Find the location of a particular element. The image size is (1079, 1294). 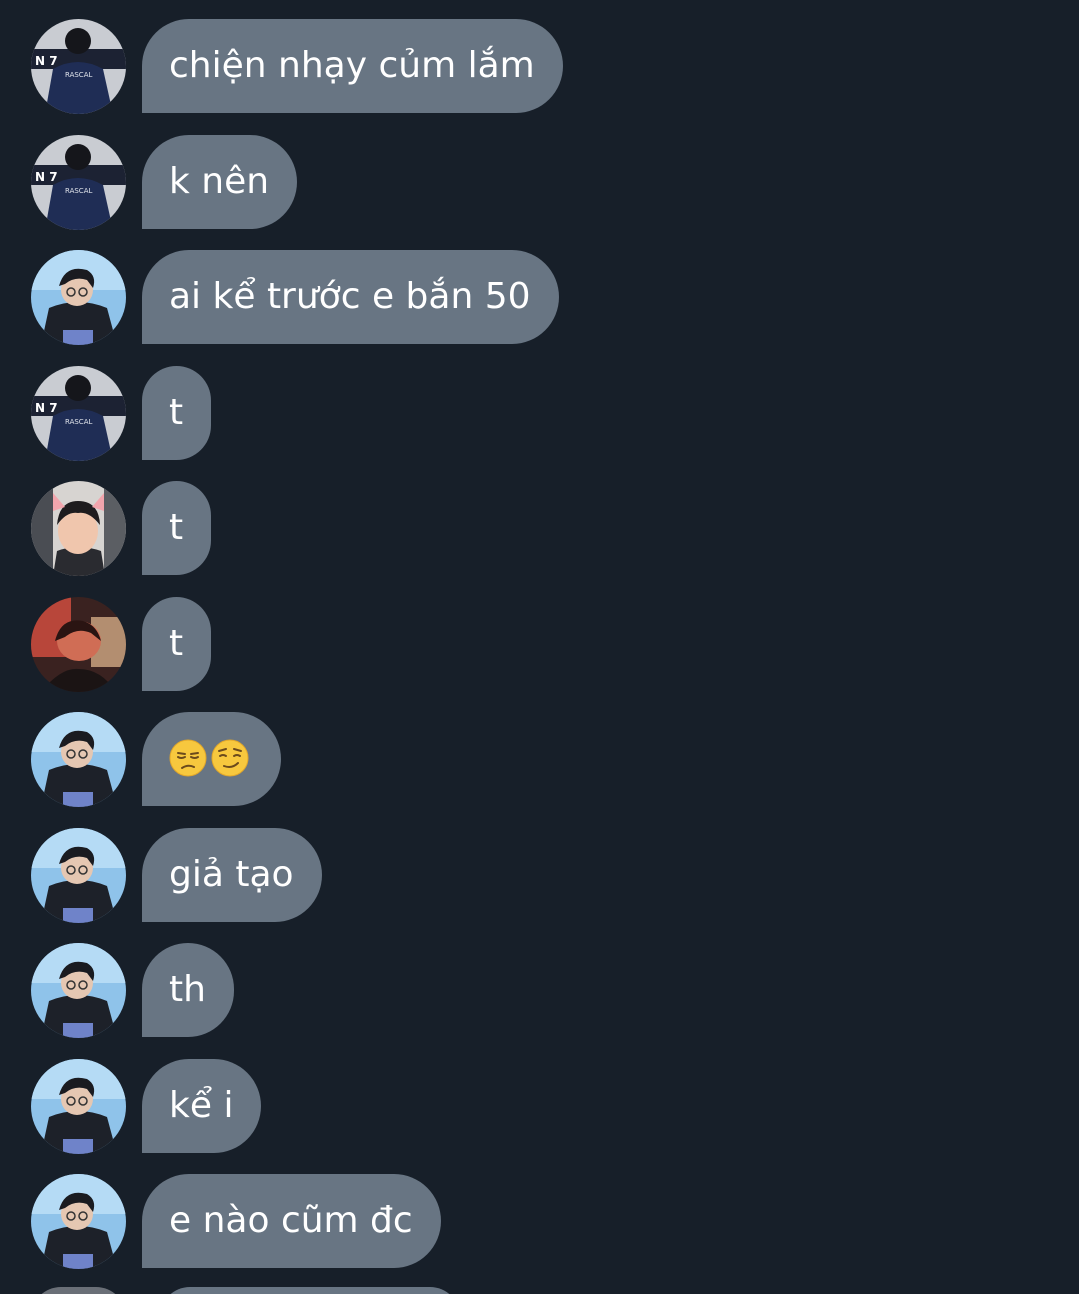

message-text: k nên is located at coordinates (219, 181).